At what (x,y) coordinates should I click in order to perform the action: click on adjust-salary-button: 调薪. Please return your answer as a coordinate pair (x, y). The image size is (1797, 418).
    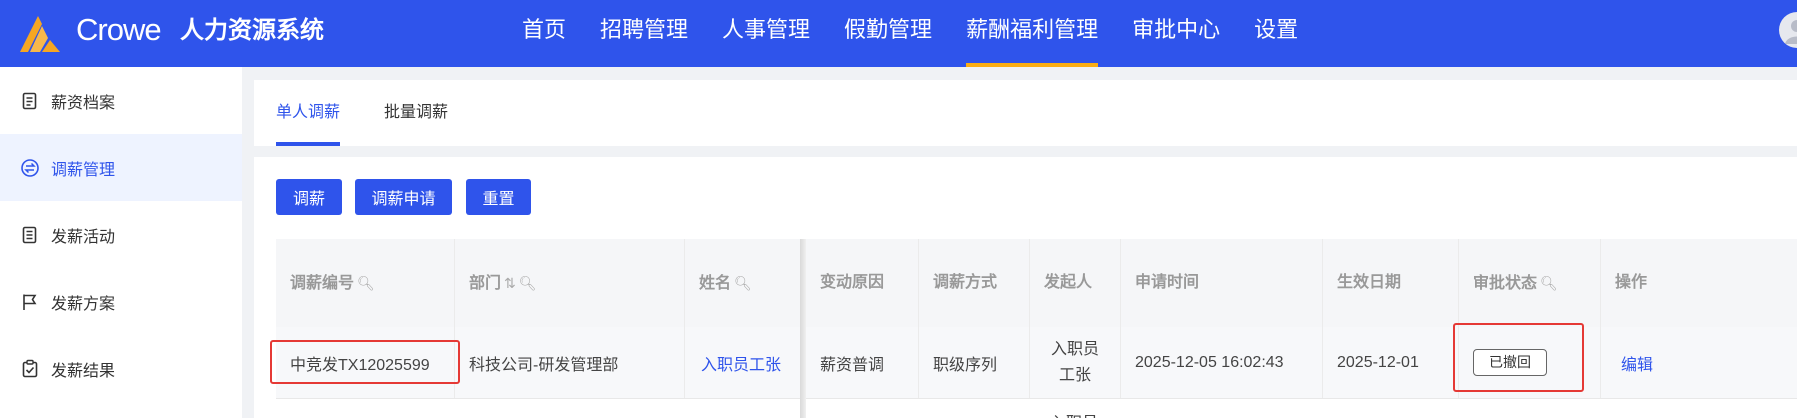
    Looking at the image, I should click on (309, 197).